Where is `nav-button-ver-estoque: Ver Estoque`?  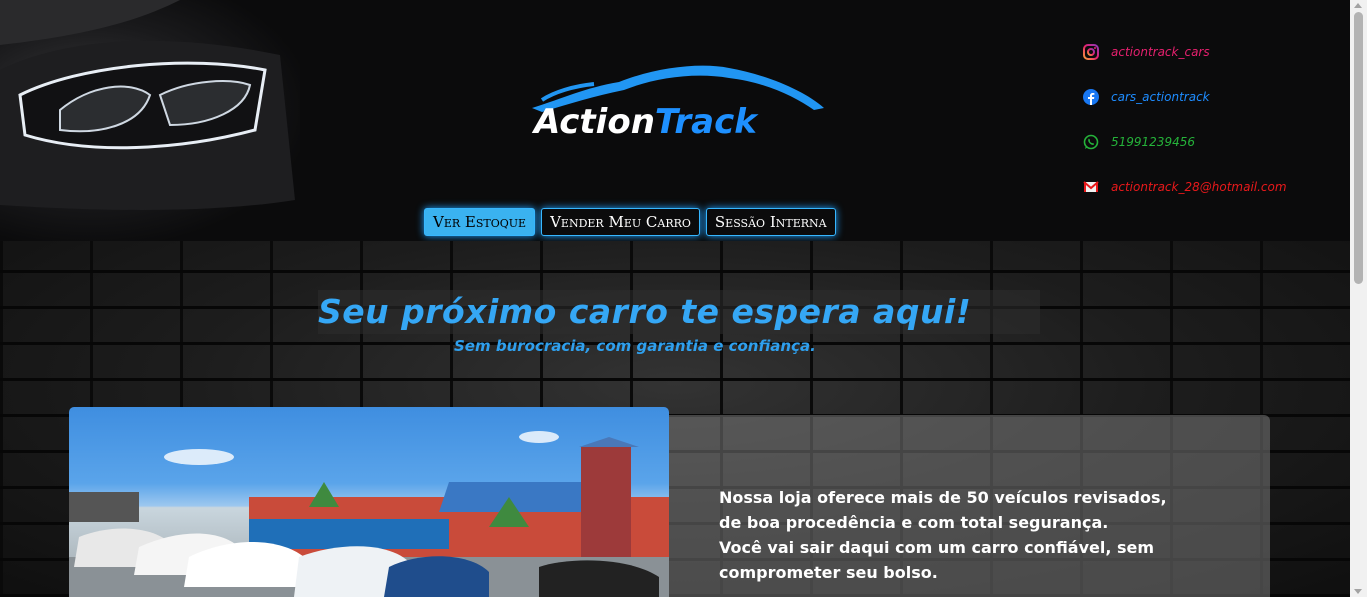
nav-button-ver-estoque: Ver Estoque is located at coordinates (480, 222).